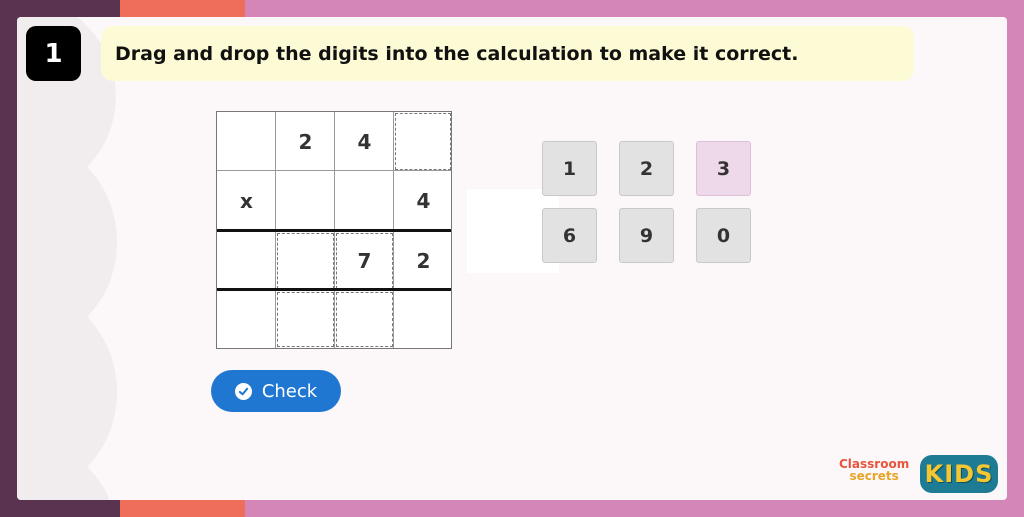 This screenshot has width=1024, height=517. What do you see at coordinates (569, 168) in the screenshot?
I see `digit-tile-1: 1` at bounding box center [569, 168].